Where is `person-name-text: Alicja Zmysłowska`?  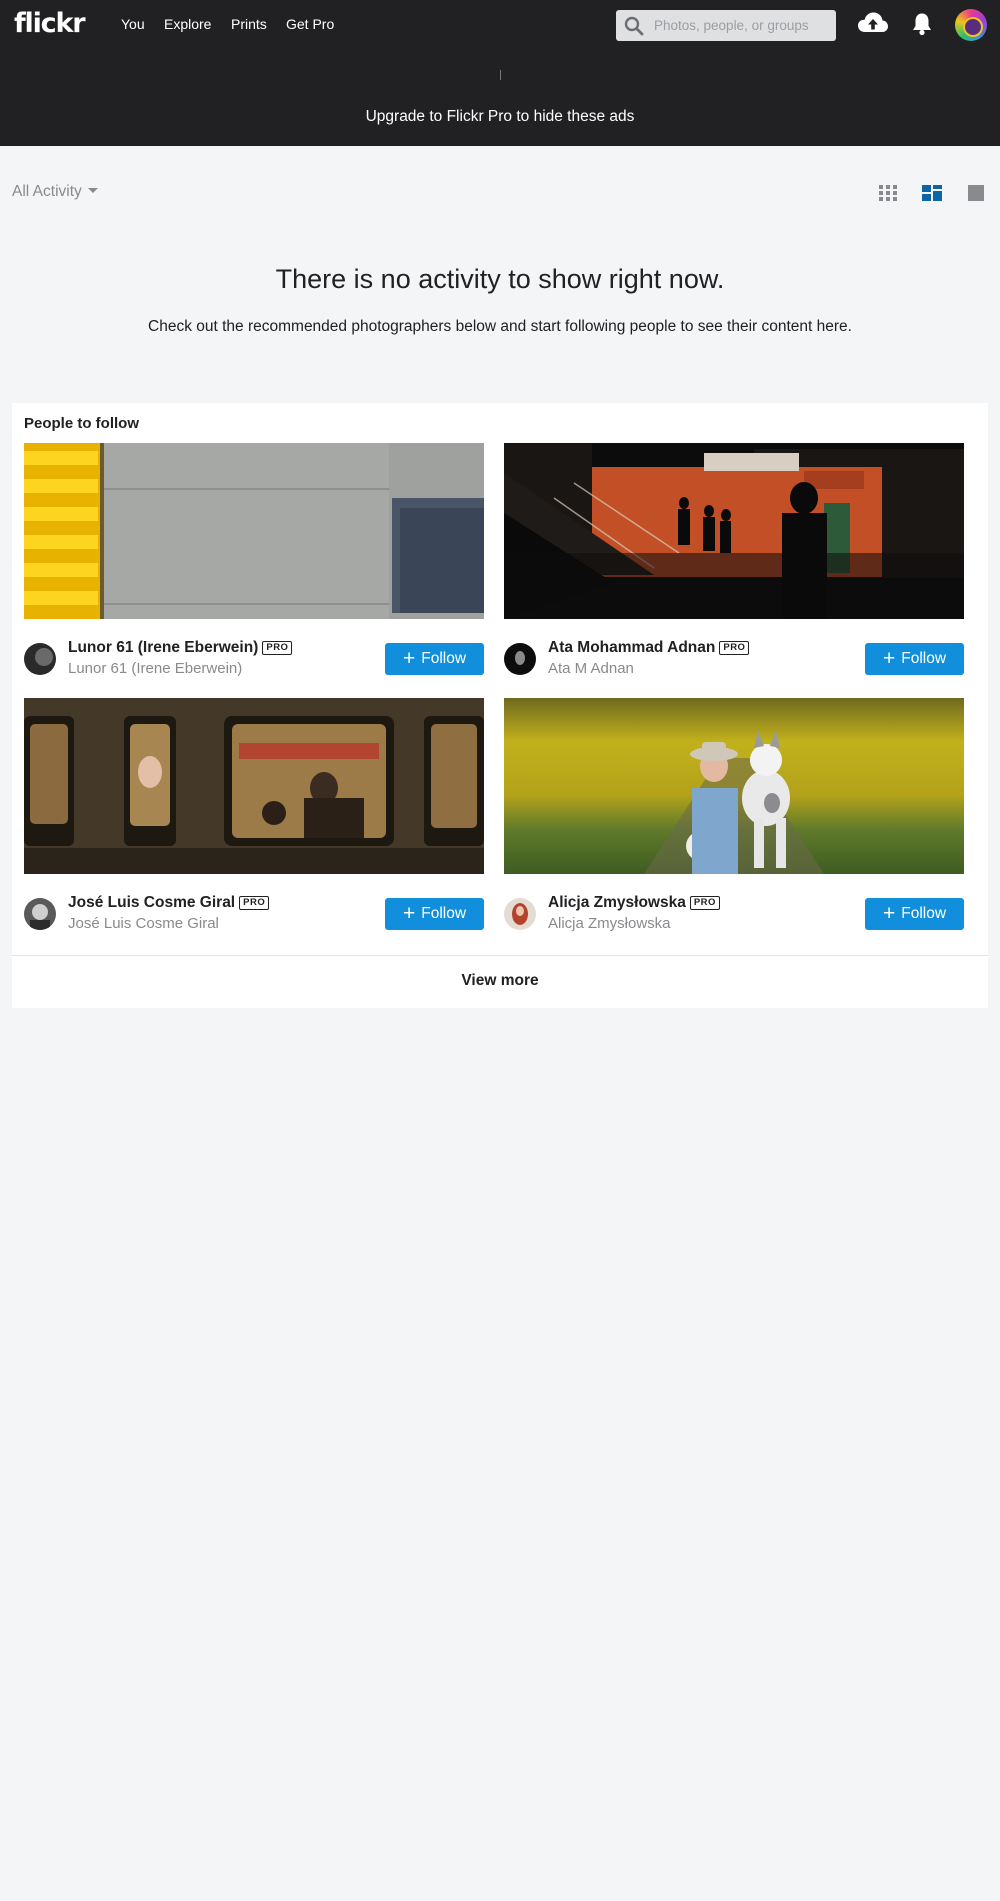
person-name-text: Alicja Zmysłowska is located at coordinates (617, 902).